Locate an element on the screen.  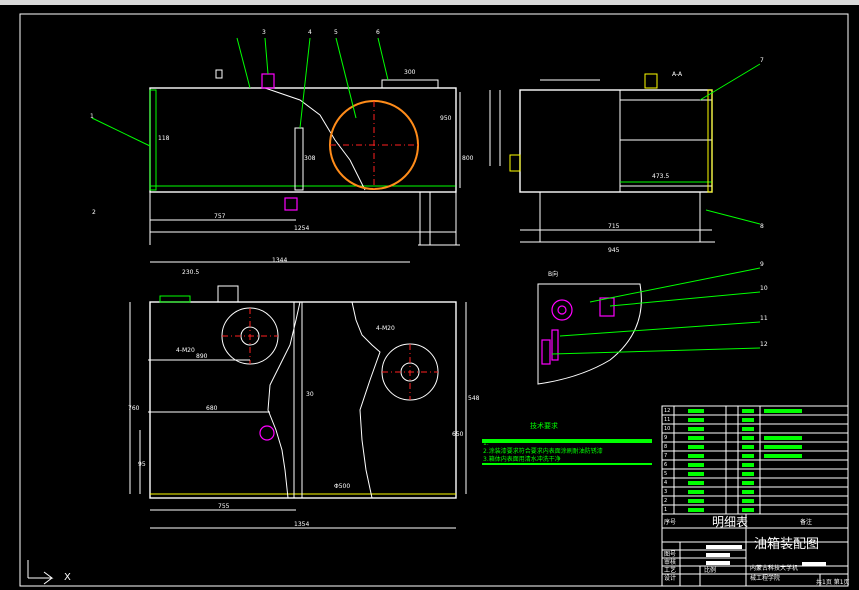
dim-757: 757 is located at coordinates (220, 216).